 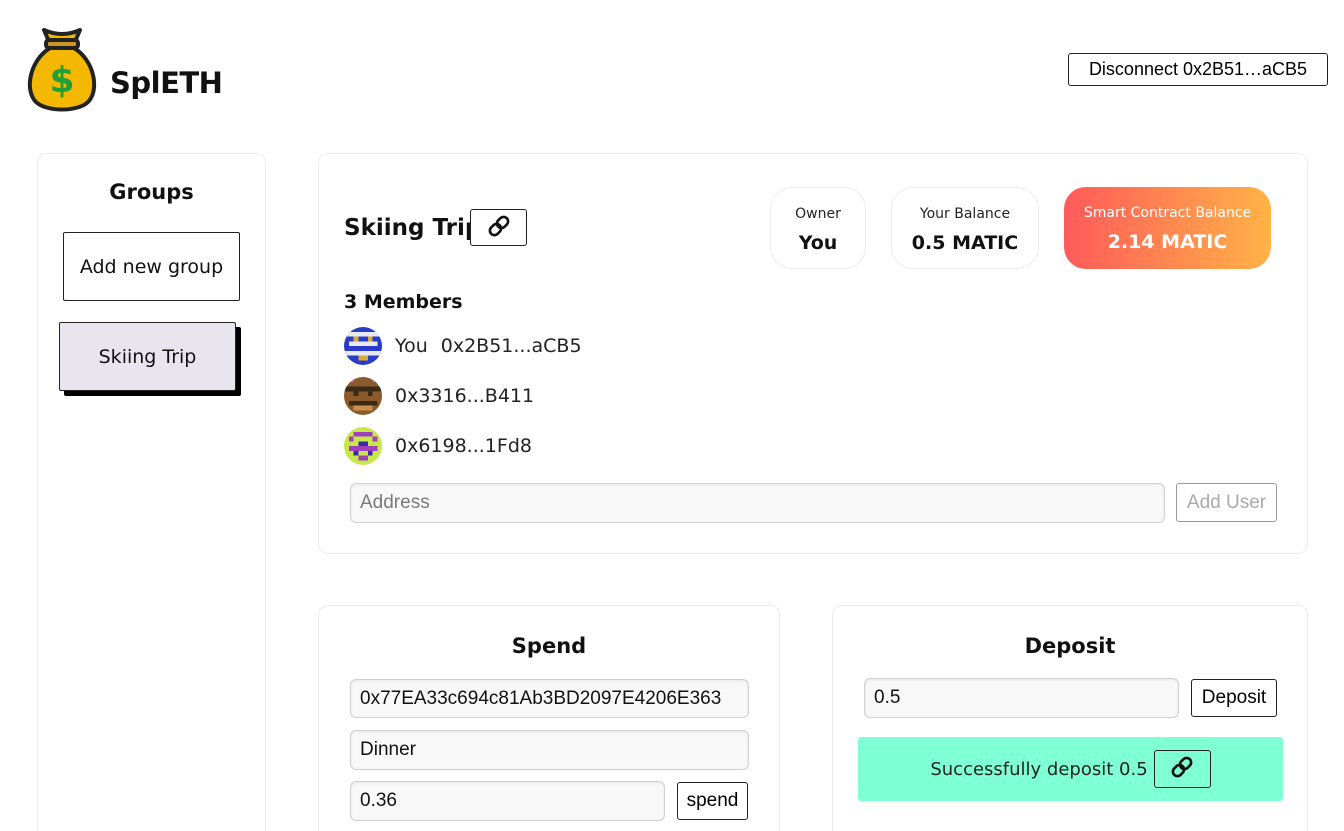 What do you see at coordinates (1039, 769) in the screenshot?
I see `success-text: Successfully deposit 0.5` at bounding box center [1039, 769].